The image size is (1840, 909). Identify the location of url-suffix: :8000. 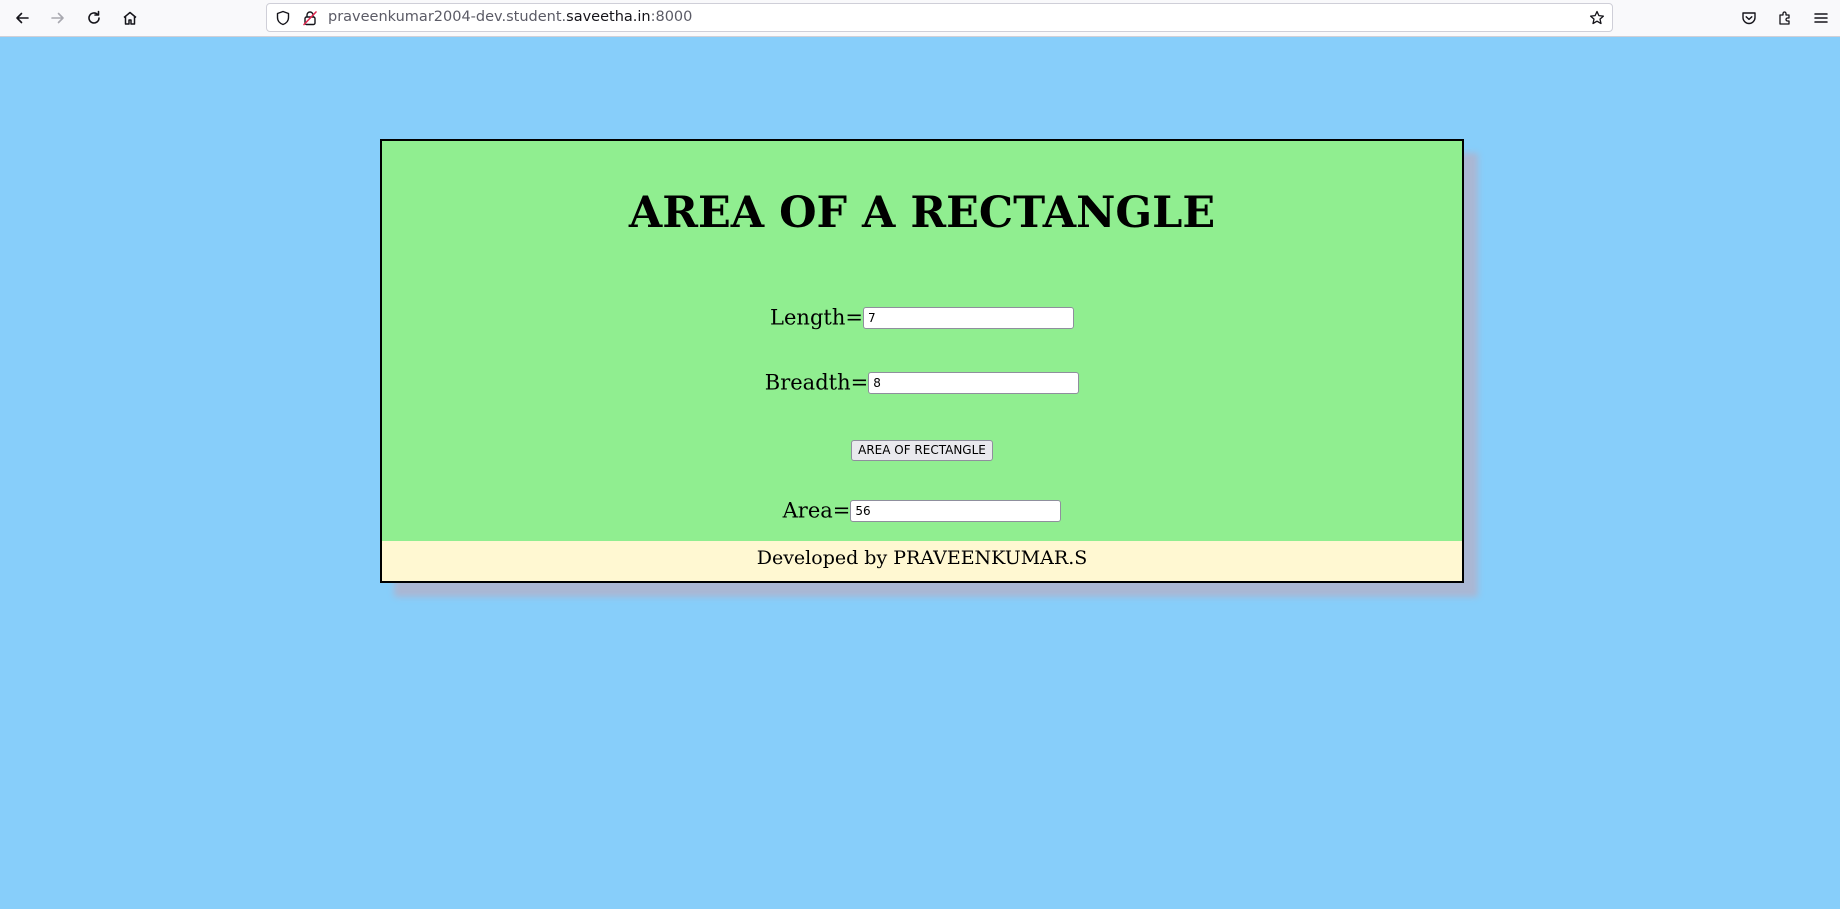
(671, 17).